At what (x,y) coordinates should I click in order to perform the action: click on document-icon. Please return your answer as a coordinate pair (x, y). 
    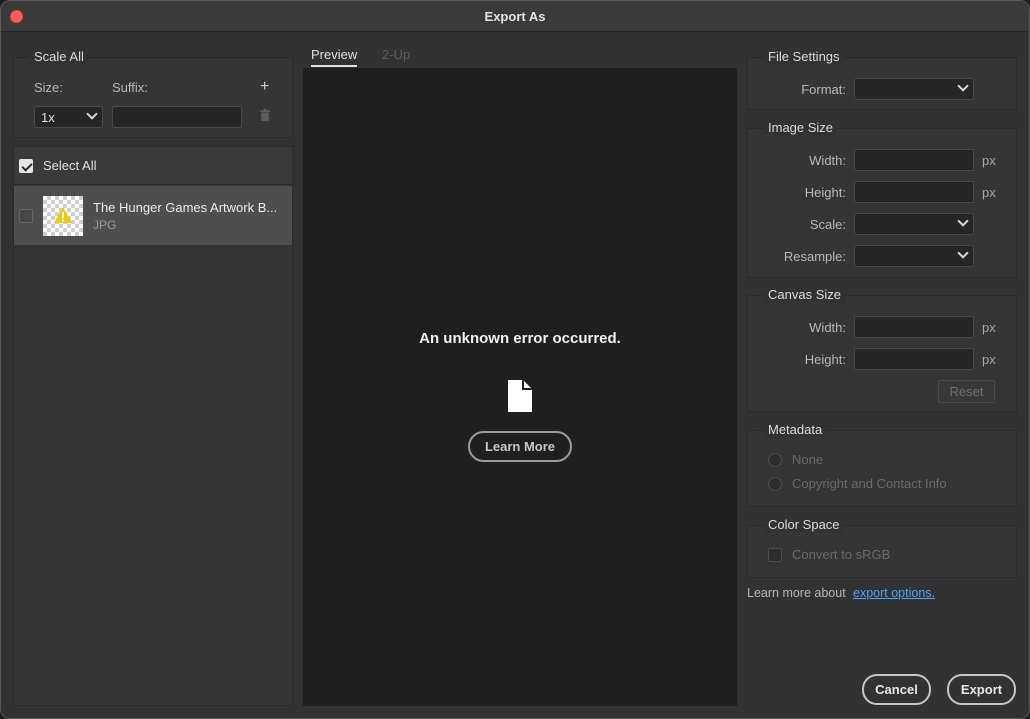
    Looking at the image, I should click on (520, 397).